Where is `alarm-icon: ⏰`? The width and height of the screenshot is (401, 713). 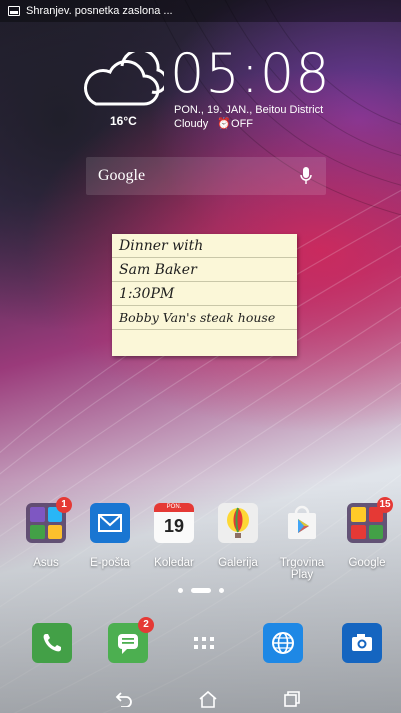 alarm-icon: ⏰ is located at coordinates (224, 124).